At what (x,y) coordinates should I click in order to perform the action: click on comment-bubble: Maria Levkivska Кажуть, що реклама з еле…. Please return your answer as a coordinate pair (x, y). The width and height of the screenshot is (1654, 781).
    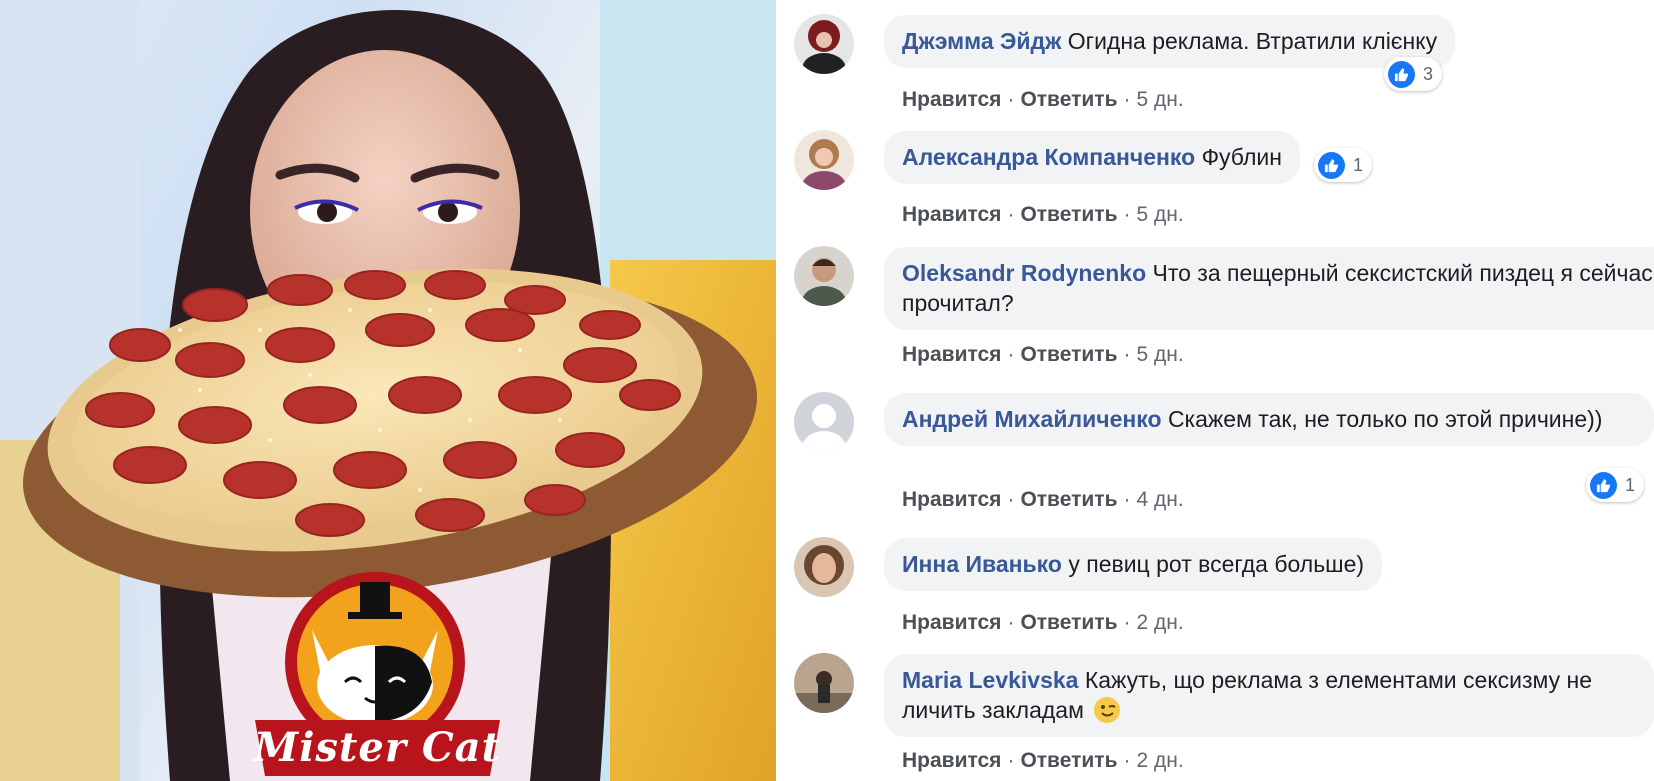
    Looking at the image, I should click on (1269, 695).